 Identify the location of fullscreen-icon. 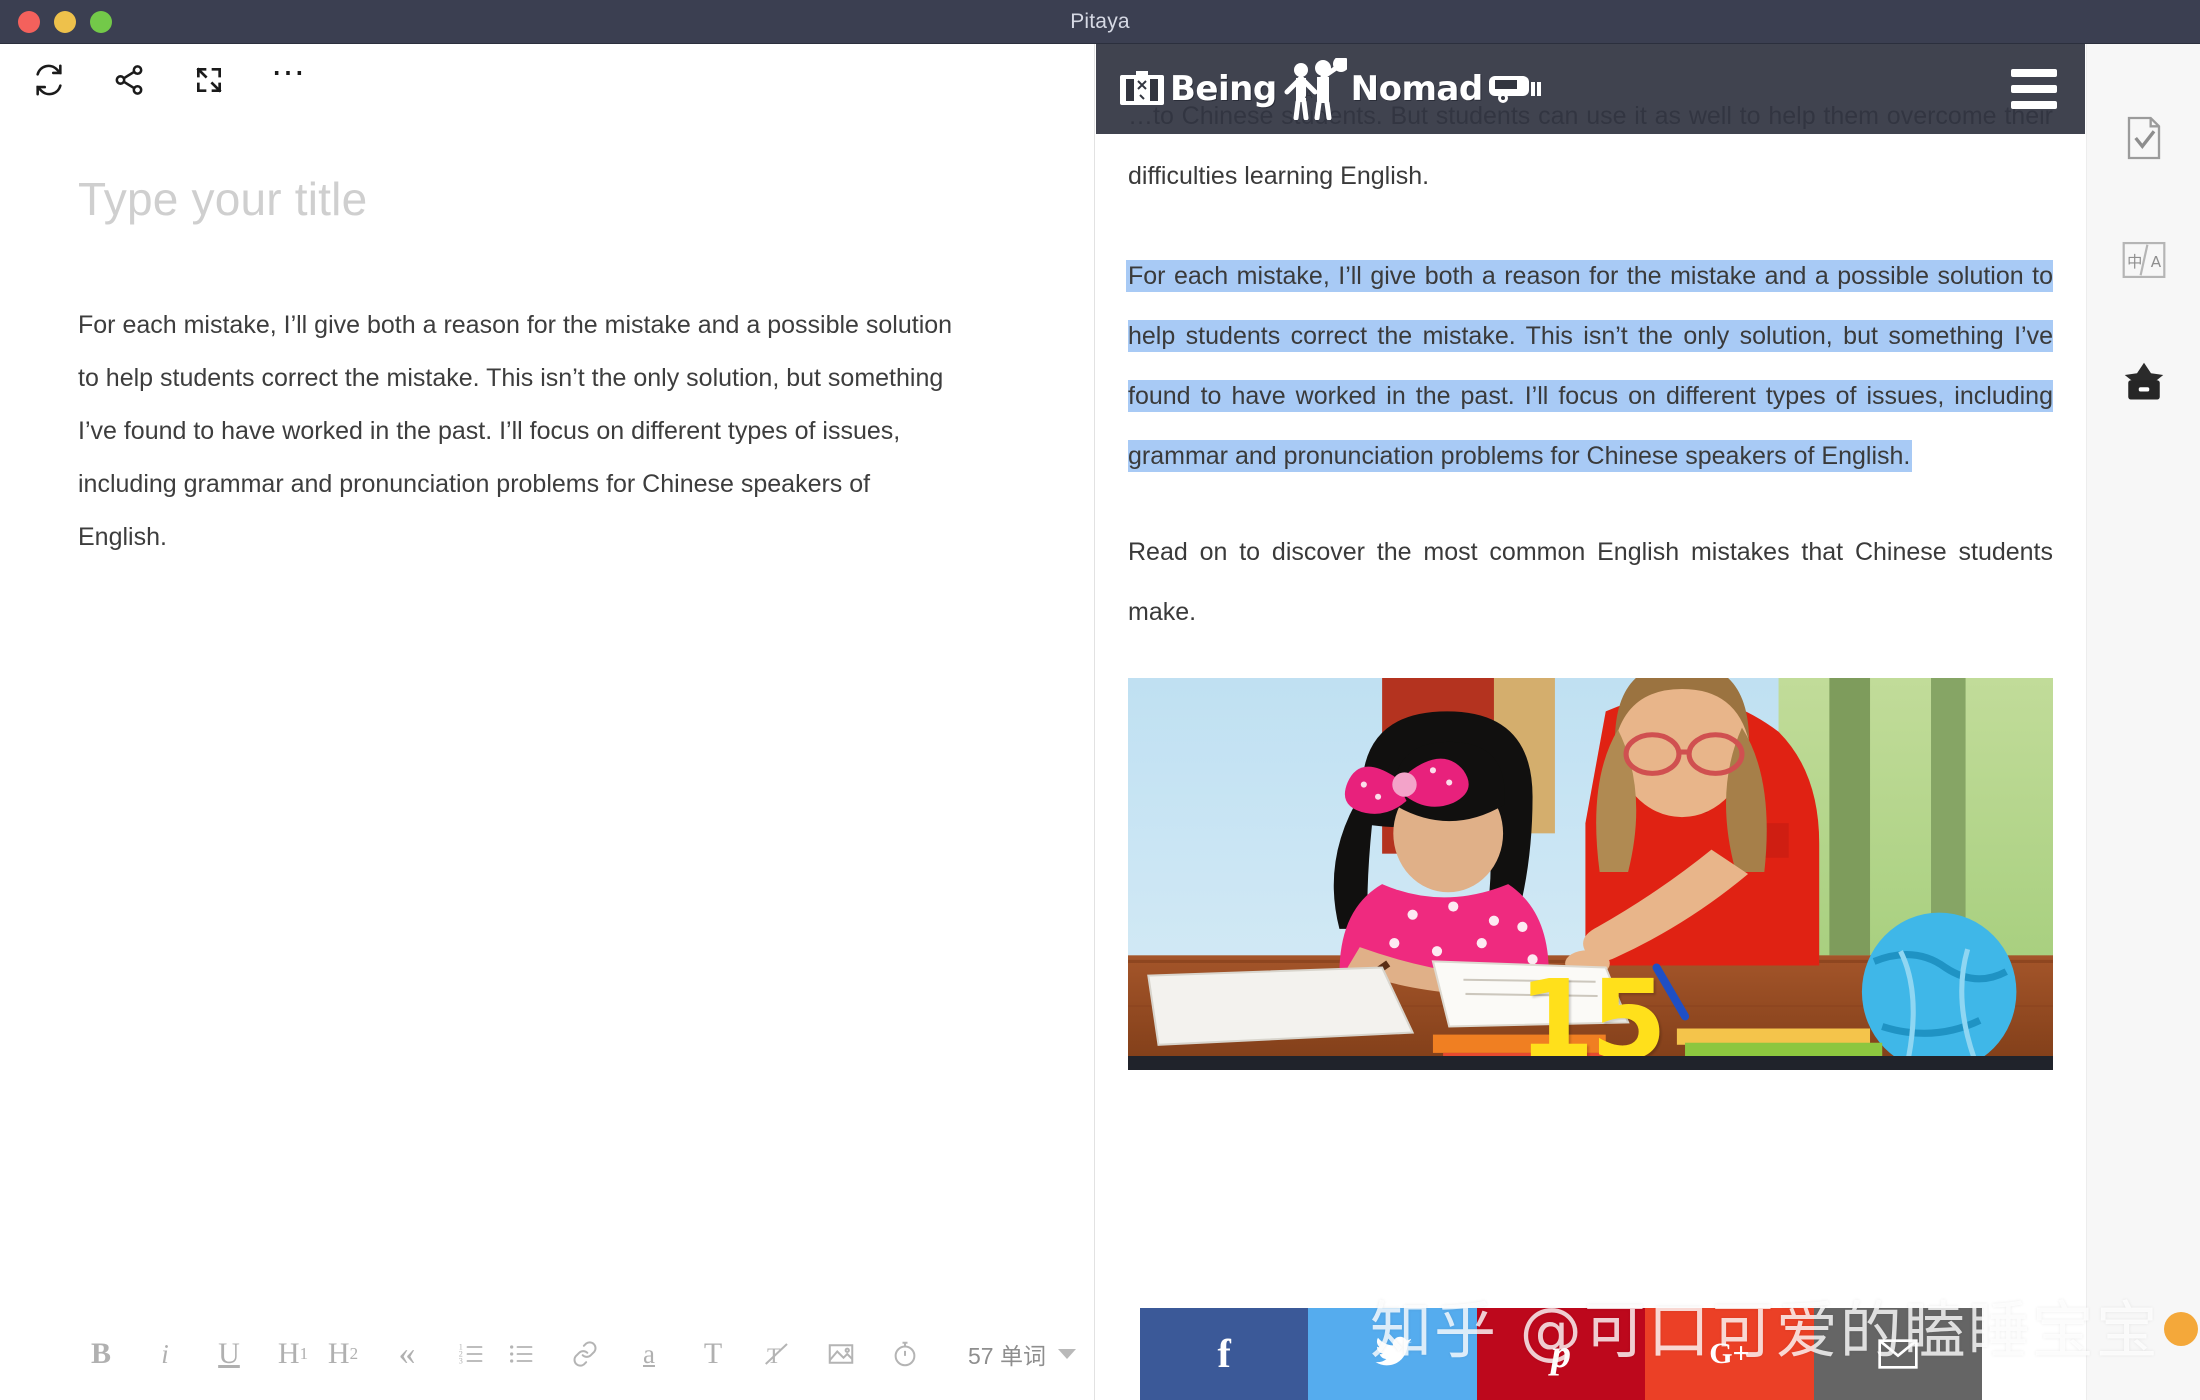
(209, 80).